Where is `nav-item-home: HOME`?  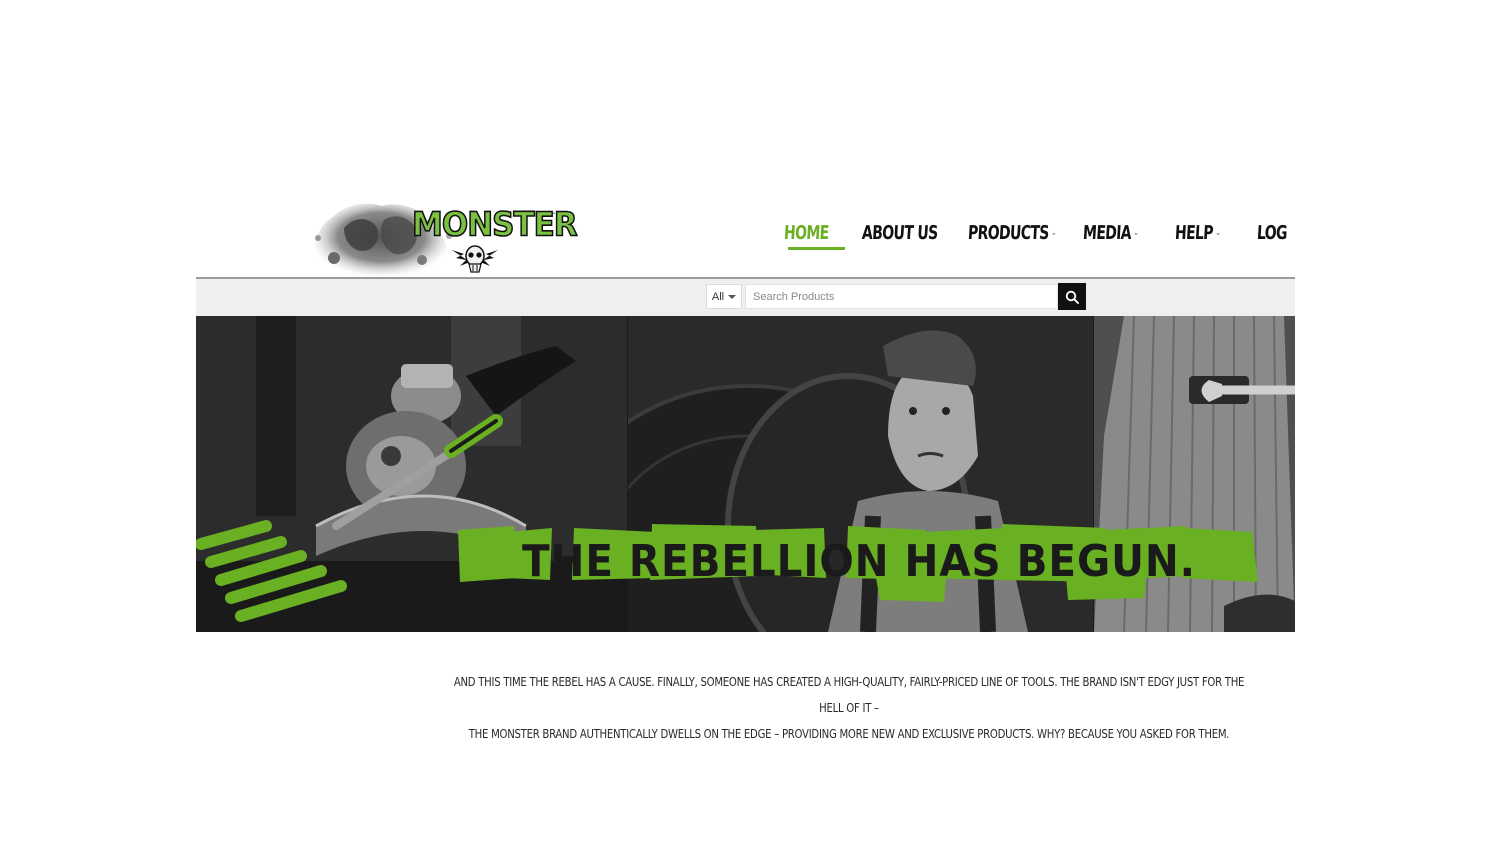
nav-item-home: HOME is located at coordinates (815, 233).